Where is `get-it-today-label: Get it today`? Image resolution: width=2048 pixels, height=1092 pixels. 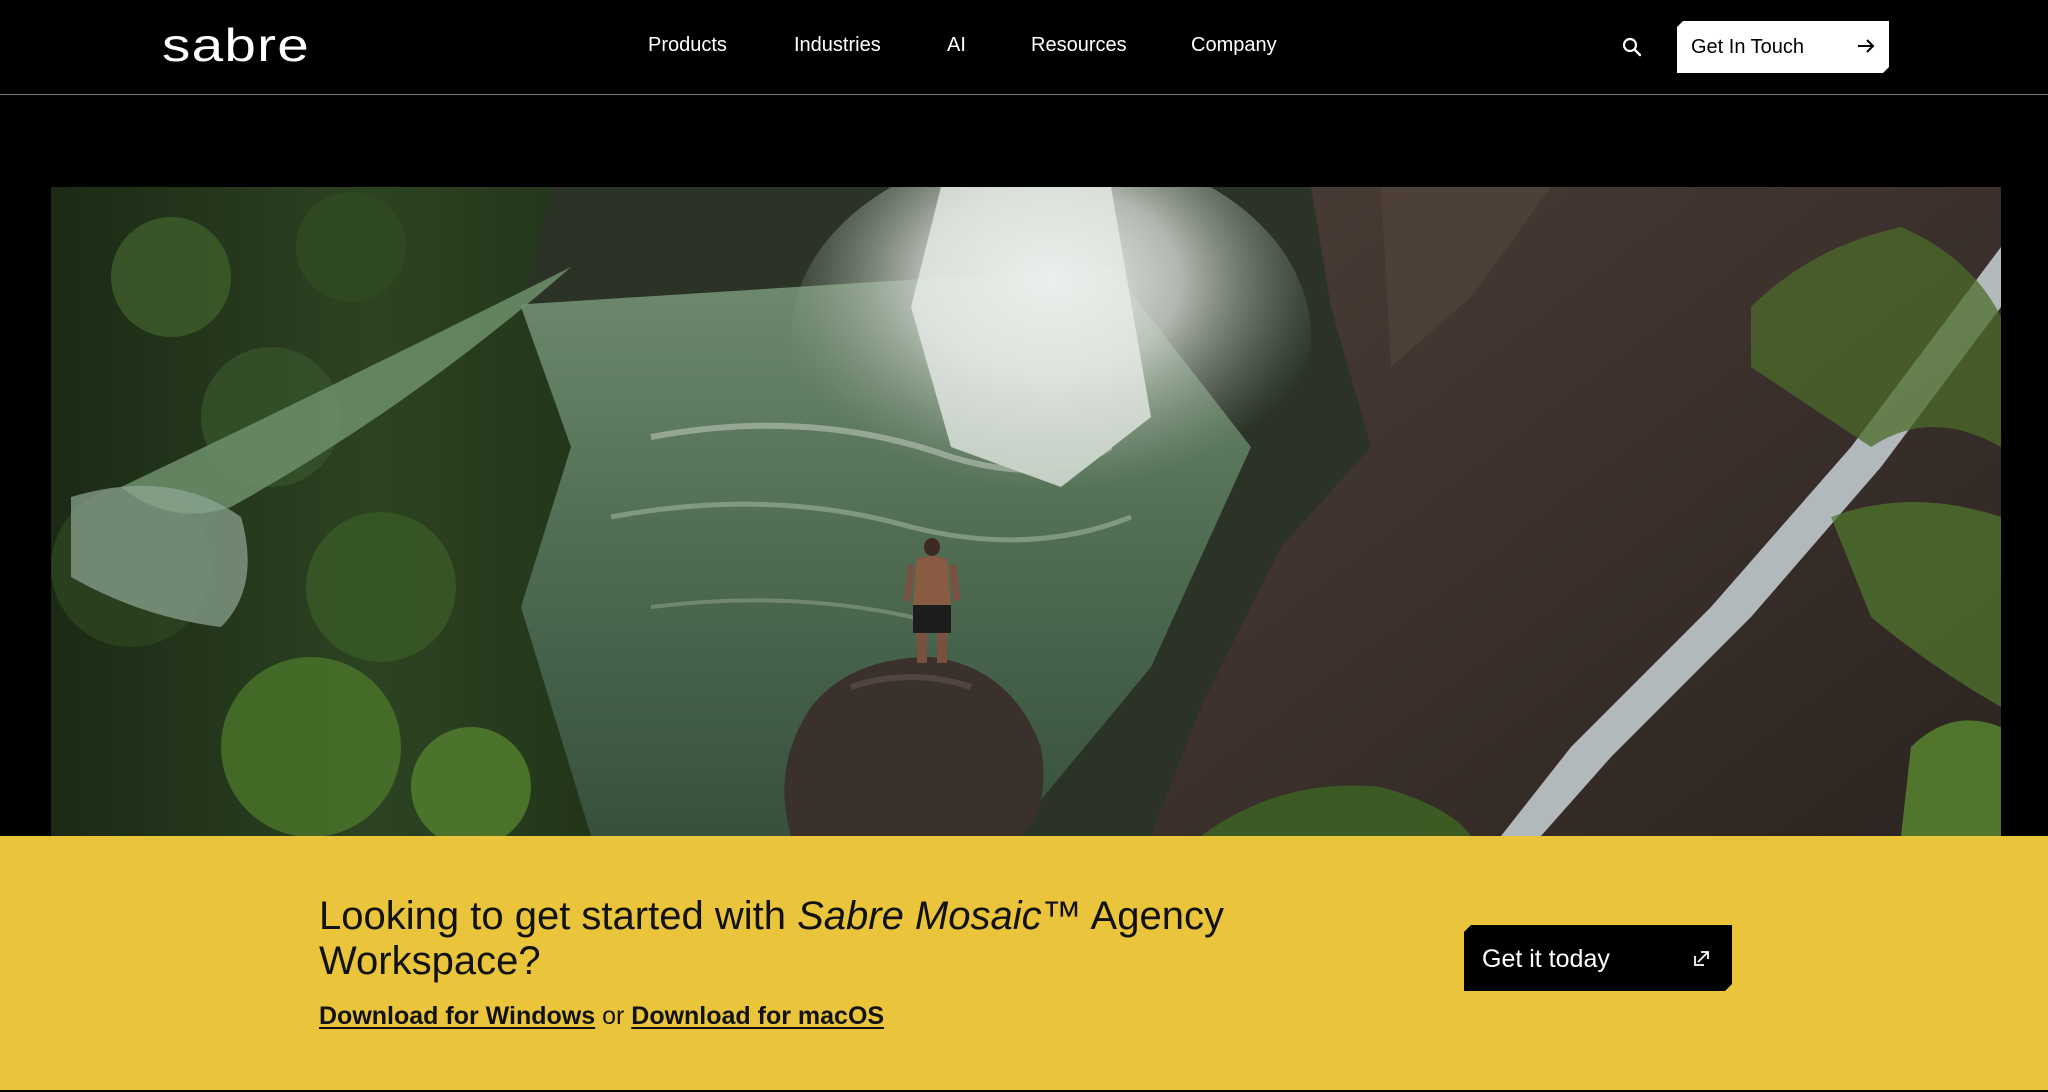
get-it-today-label: Get it today is located at coordinates (1546, 959).